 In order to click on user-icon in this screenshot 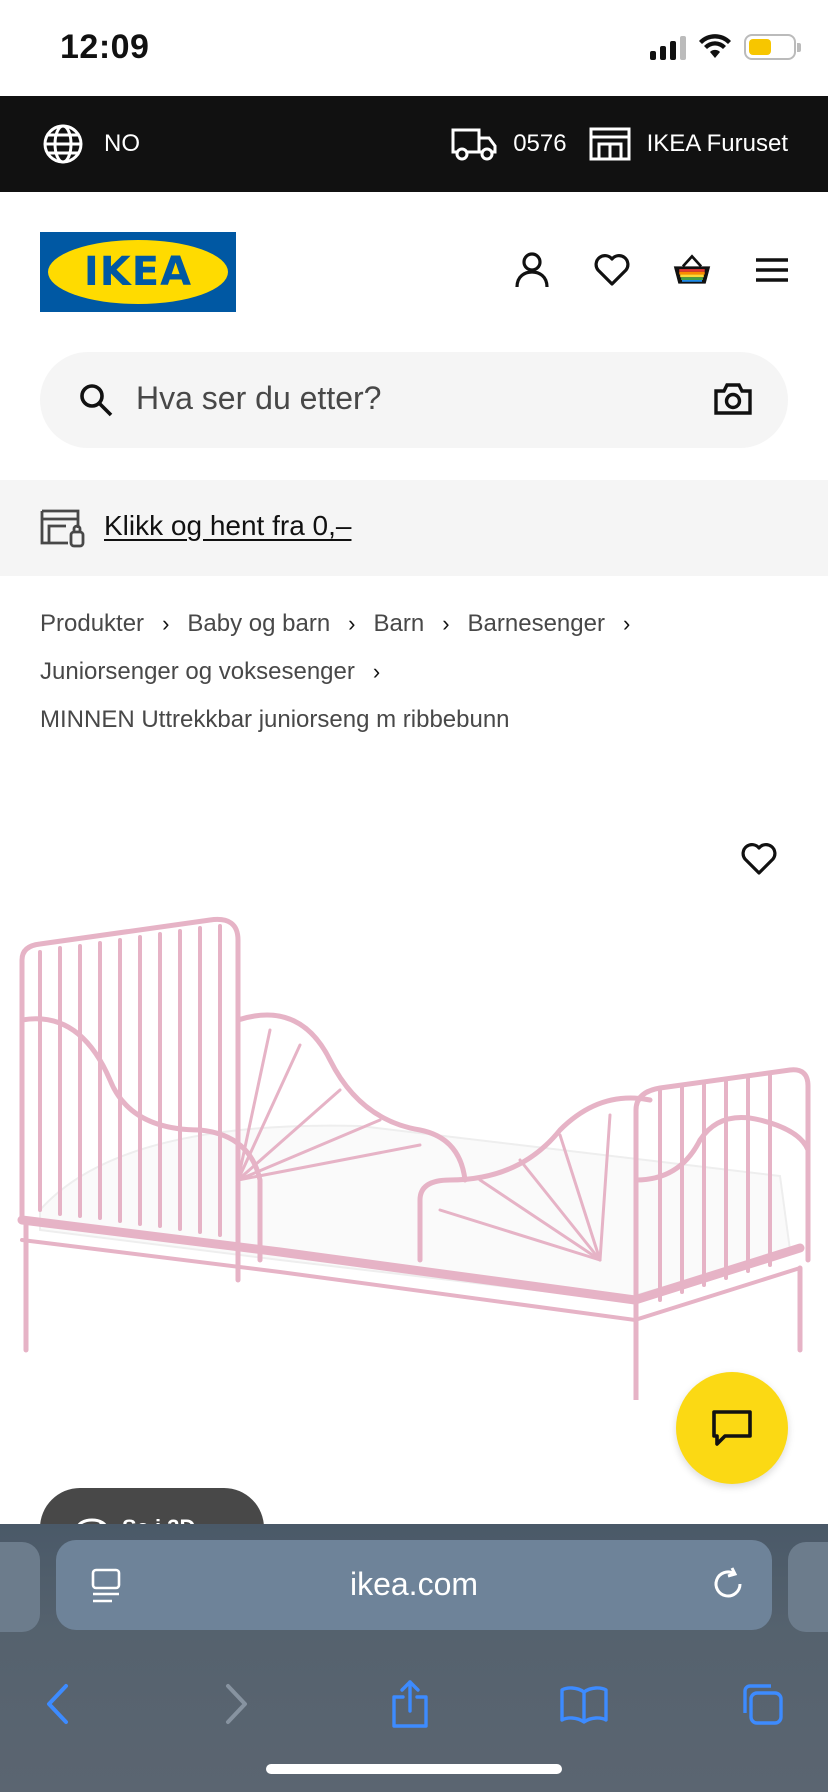, I will do `click(532, 270)`.